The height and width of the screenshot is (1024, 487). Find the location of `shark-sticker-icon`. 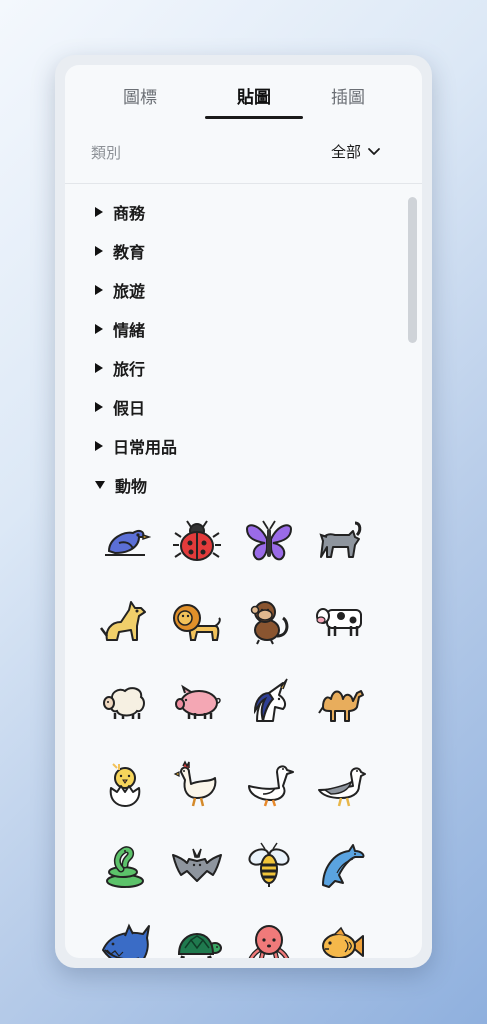

shark-sticker-icon is located at coordinates (125, 939).